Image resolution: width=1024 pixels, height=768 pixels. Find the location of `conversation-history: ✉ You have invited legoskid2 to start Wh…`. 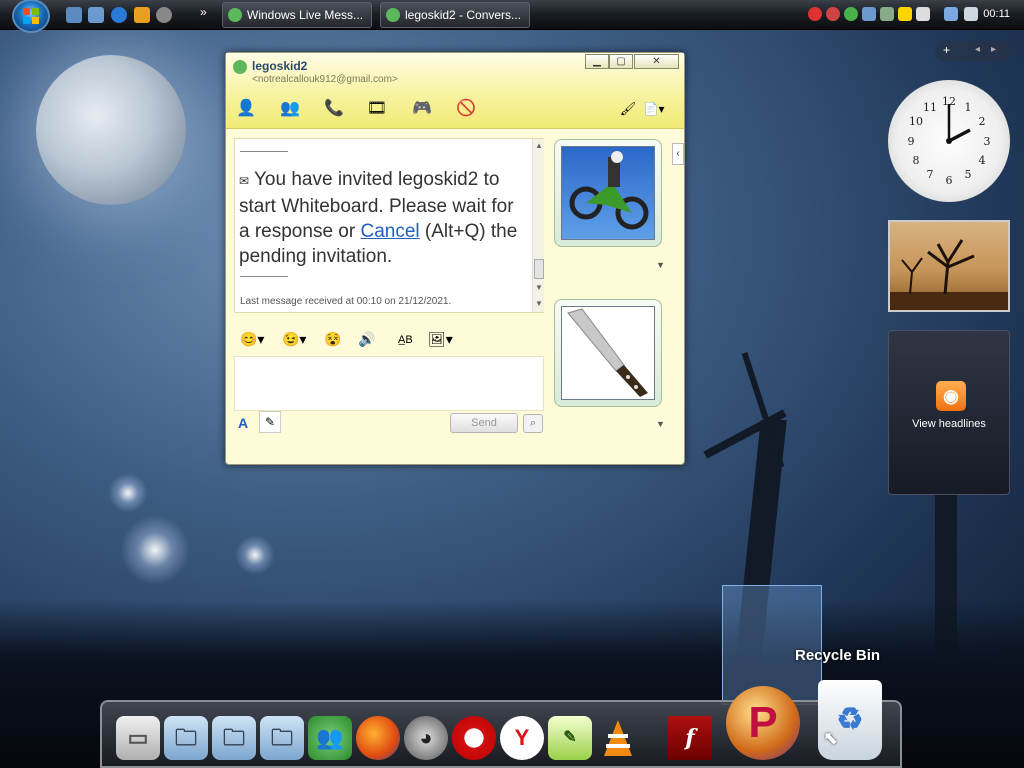

conversation-history: ✉ You have invited legoskid2 to start Wh… is located at coordinates (389, 225).